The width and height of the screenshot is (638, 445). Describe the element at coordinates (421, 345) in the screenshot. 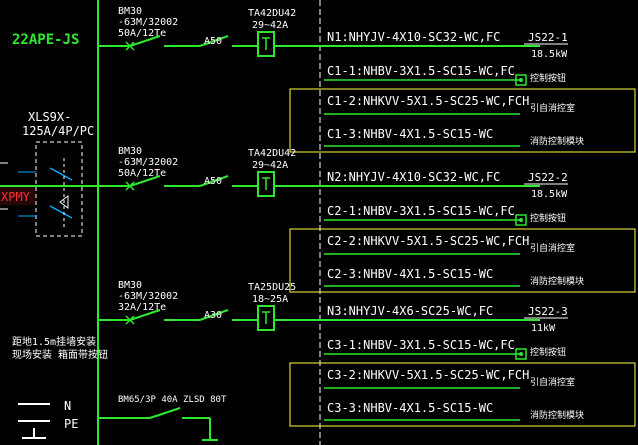

I see `sub-circuit-label: C3-1:NHBV-3X1.5-SC15-WC,FC` at that location.